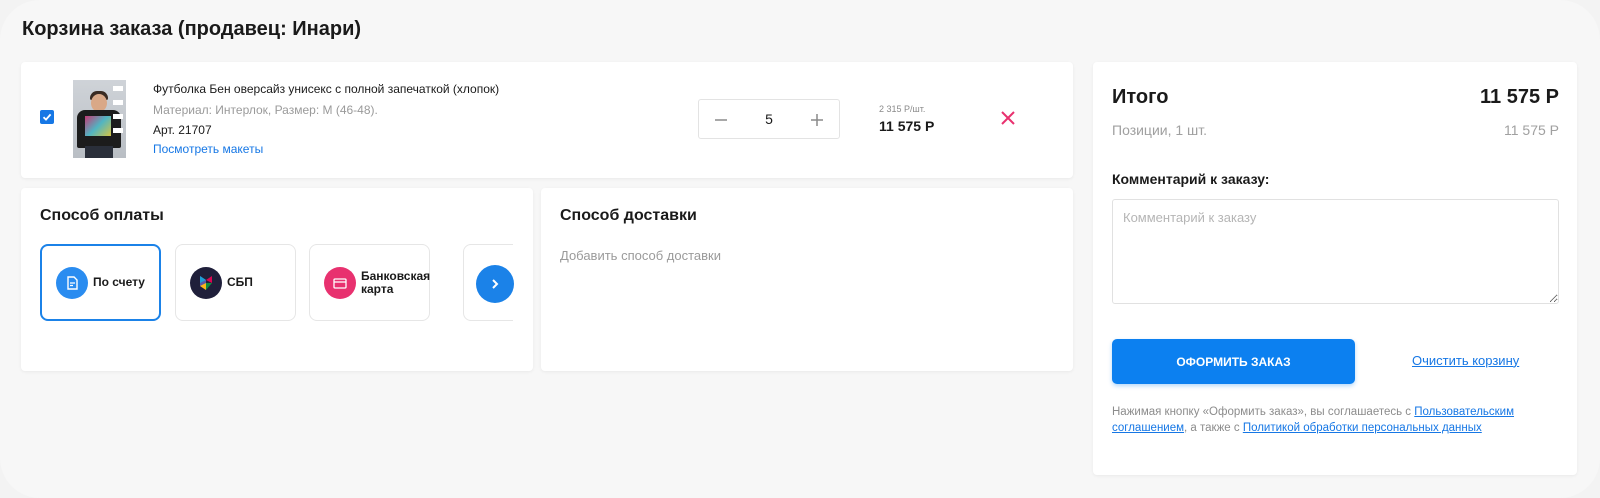  What do you see at coordinates (72, 282) in the screenshot?
I see `document-icon` at bounding box center [72, 282].